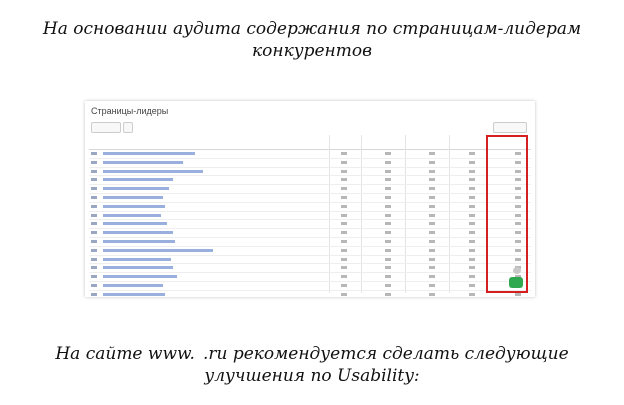 This screenshot has width=624, height=405. What do you see at coordinates (310, 127) in the screenshot?
I see `screenshot-toolbar` at bounding box center [310, 127].